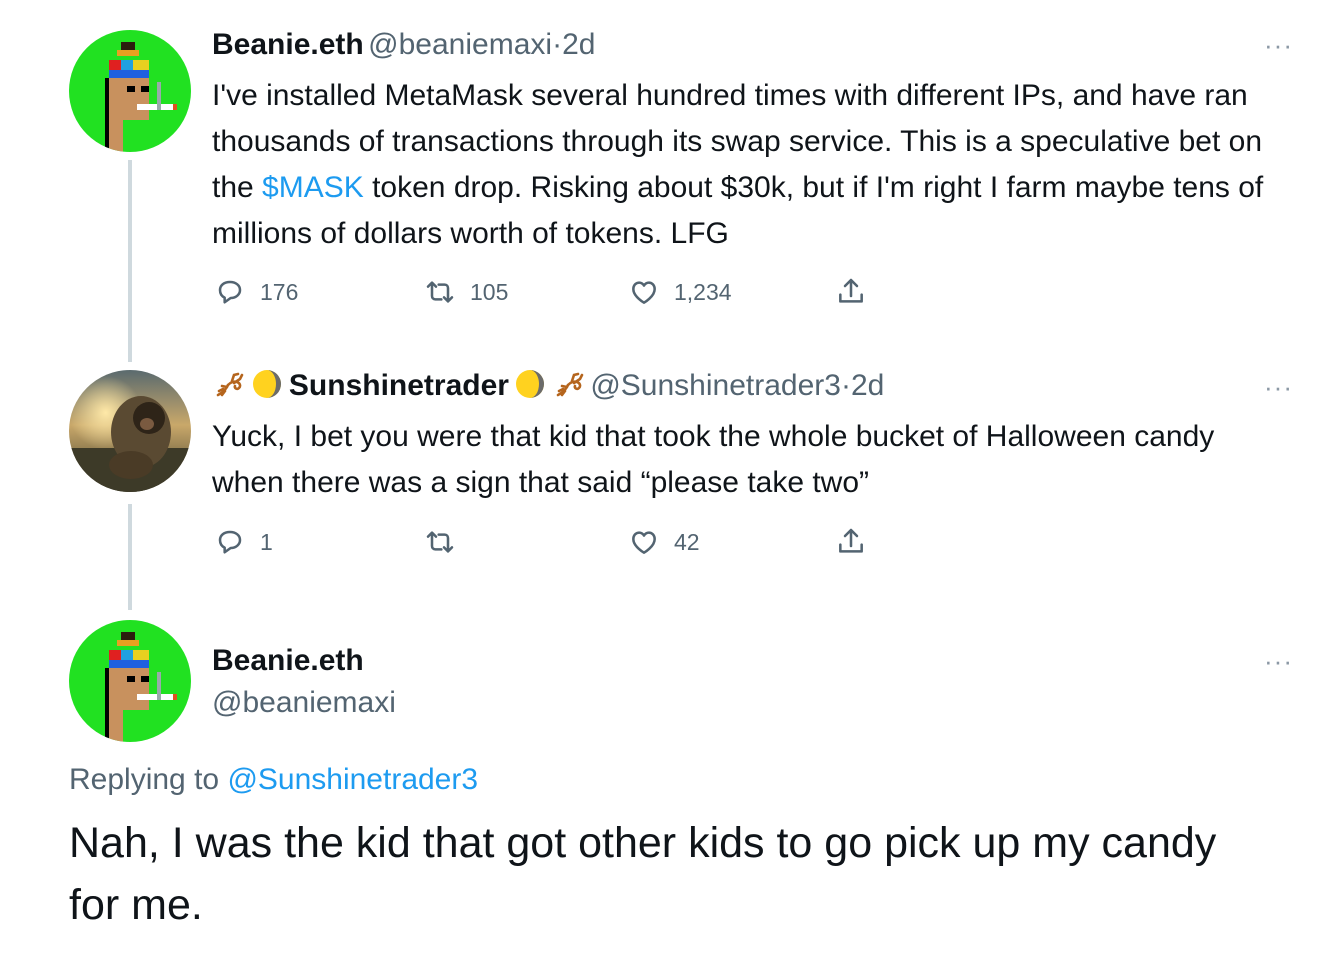  I want to click on user-handle: @Sunshinetrader3, so click(715, 385).